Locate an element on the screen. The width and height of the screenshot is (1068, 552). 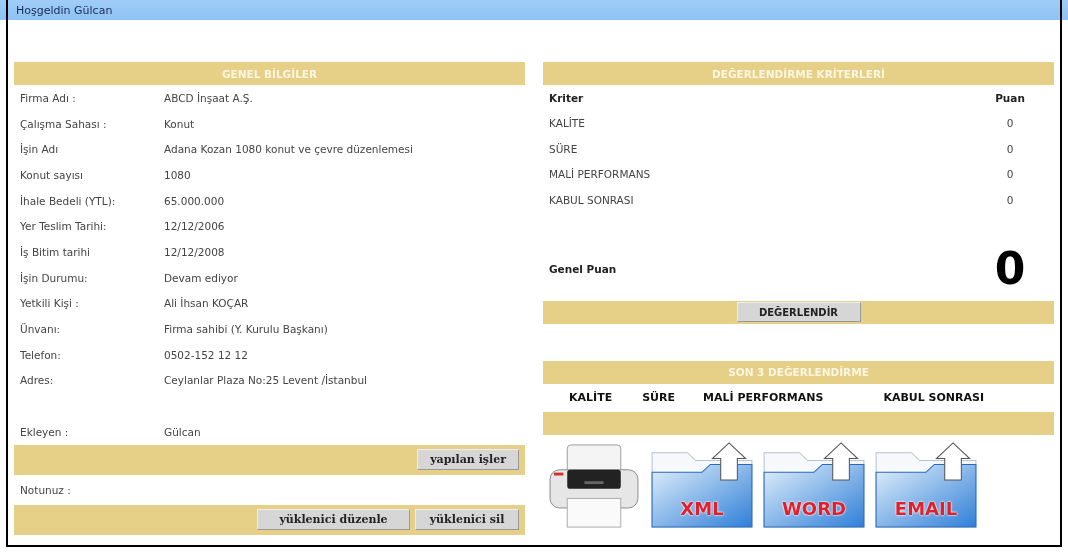
greeting-text: Hoşgeldin Gülcan is located at coordinates (64, 10).